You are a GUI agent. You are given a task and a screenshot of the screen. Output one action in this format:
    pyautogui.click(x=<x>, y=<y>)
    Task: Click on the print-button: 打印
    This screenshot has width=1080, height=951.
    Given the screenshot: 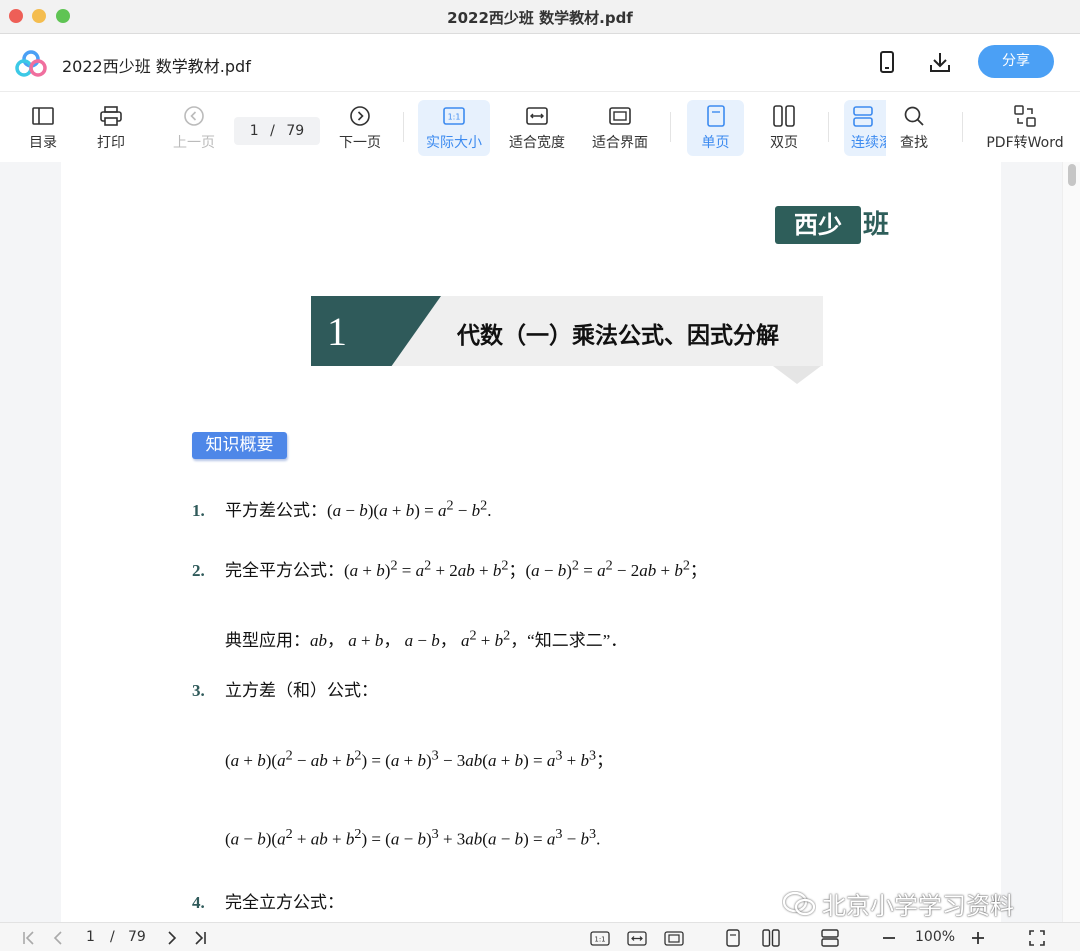 What is the action you would take?
    pyautogui.click(x=111, y=128)
    